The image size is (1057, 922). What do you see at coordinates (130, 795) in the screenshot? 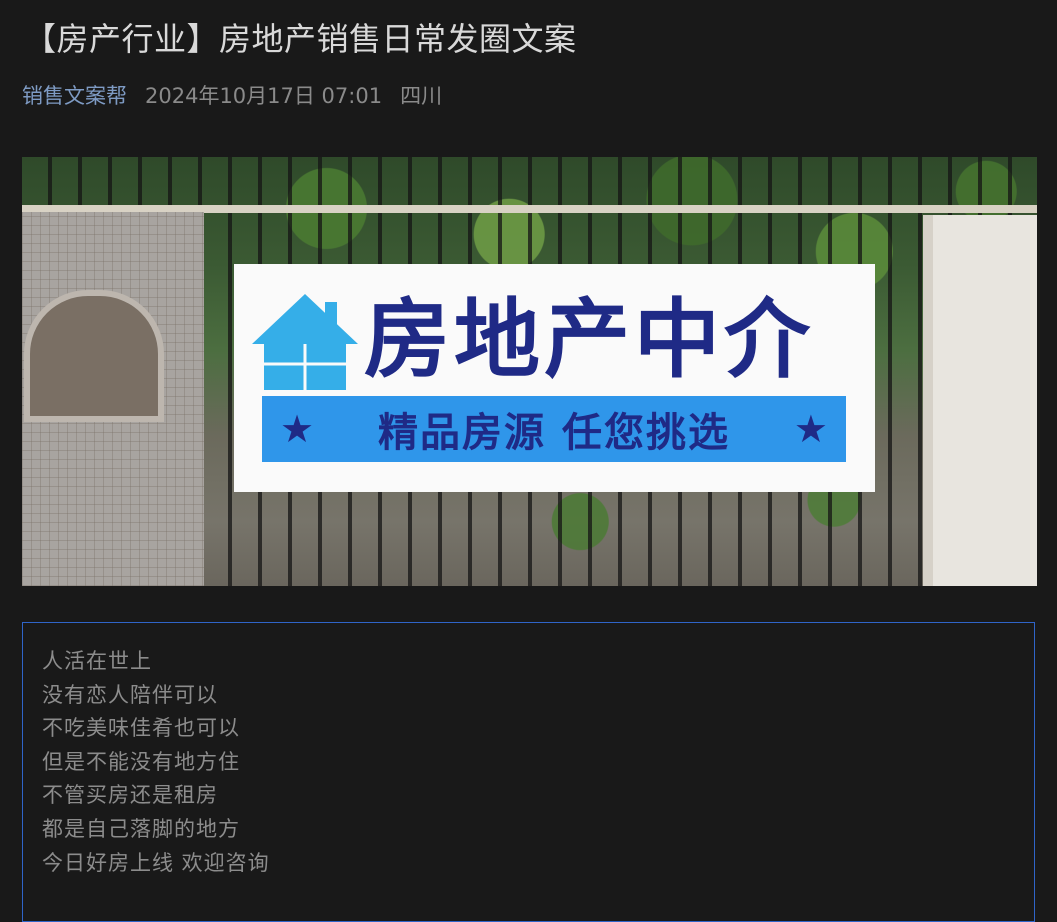
I see `content-line: 不管买房还是租房` at bounding box center [130, 795].